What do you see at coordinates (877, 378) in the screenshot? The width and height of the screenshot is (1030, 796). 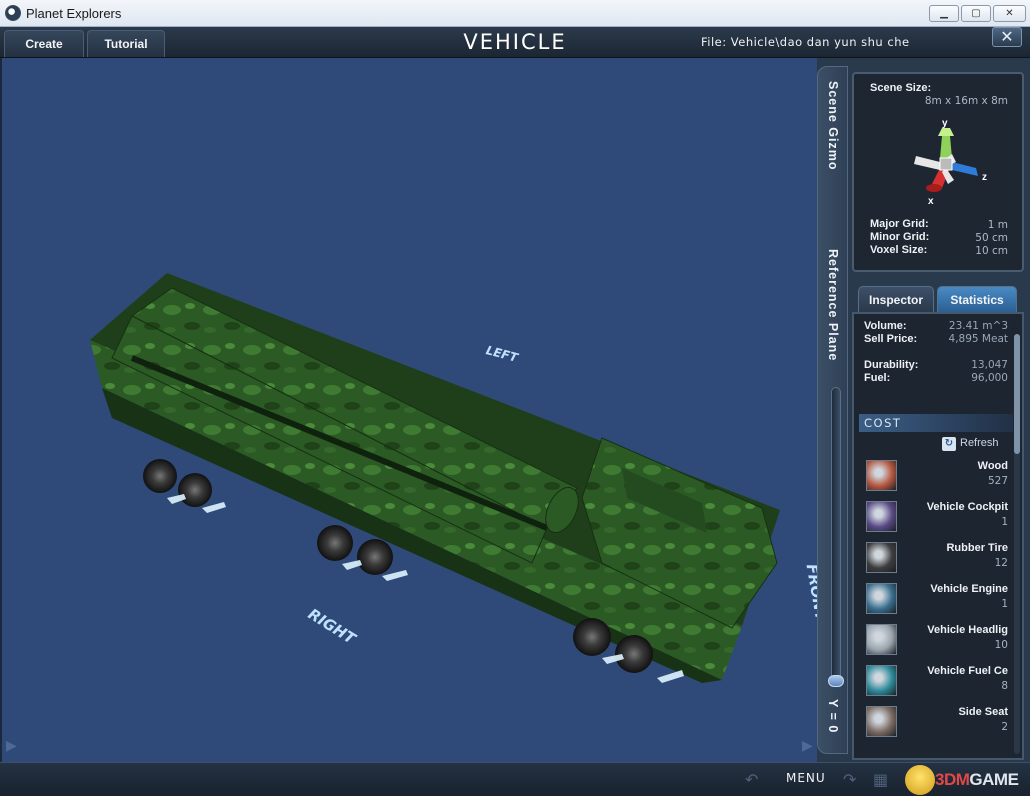 I see `stat-fuel-label: Fuel:` at bounding box center [877, 378].